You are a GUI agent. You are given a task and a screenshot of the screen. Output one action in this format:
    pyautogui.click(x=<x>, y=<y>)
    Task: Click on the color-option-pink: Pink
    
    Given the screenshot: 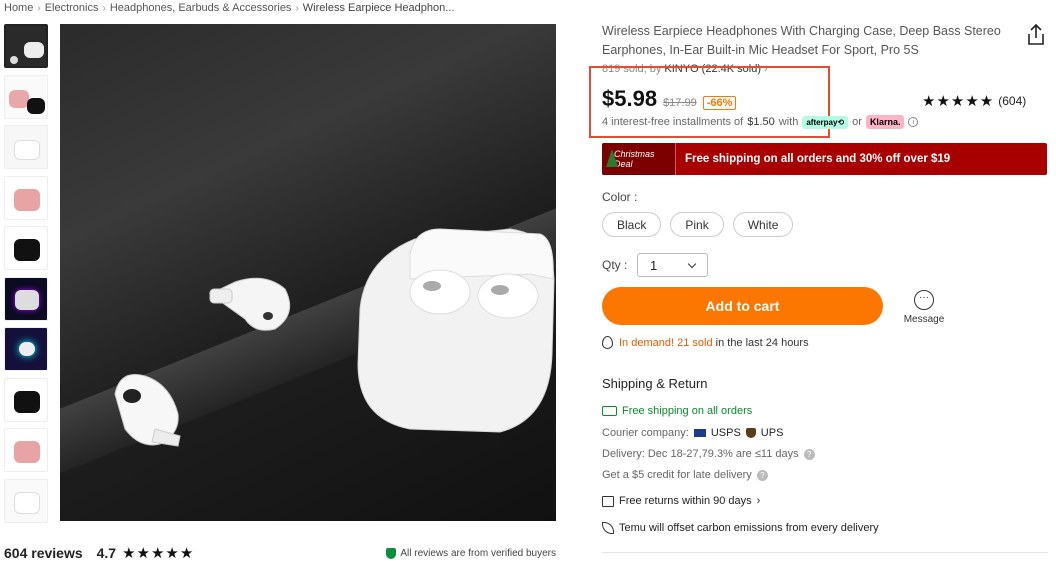 What is the action you would take?
    pyautogui.click(x=697, y=224)
    